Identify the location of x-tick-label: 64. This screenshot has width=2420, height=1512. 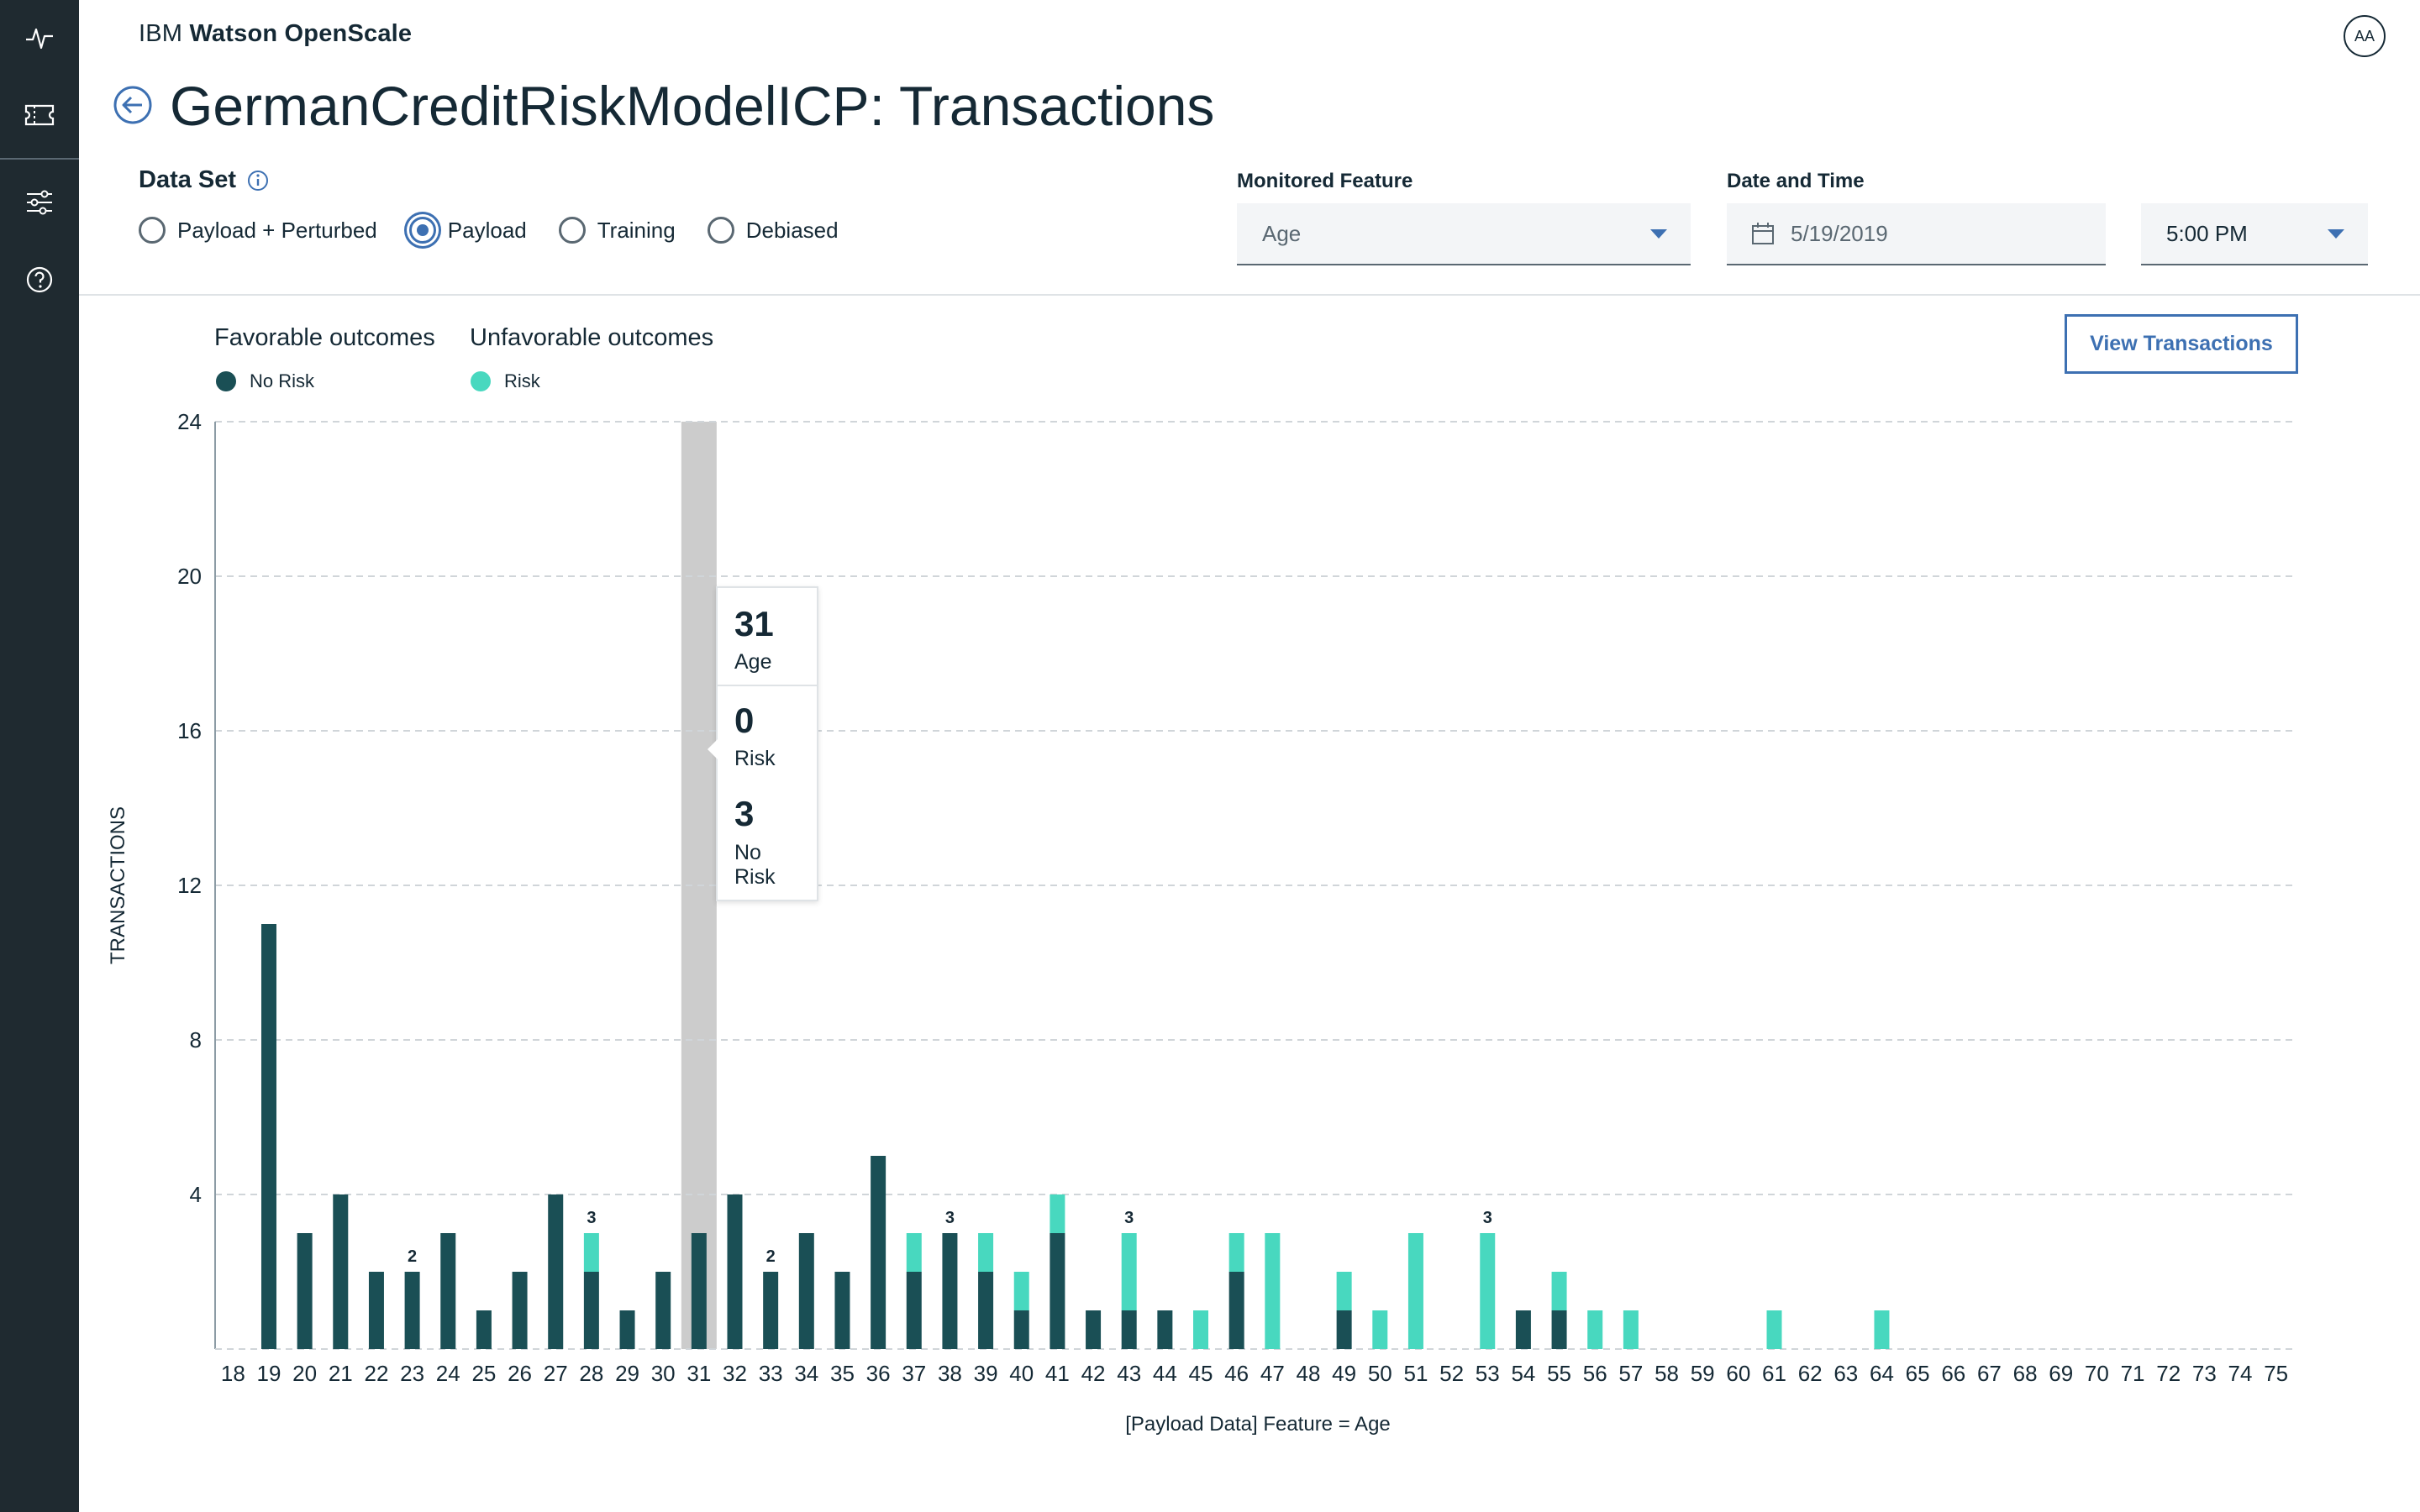
(1882, 1373).